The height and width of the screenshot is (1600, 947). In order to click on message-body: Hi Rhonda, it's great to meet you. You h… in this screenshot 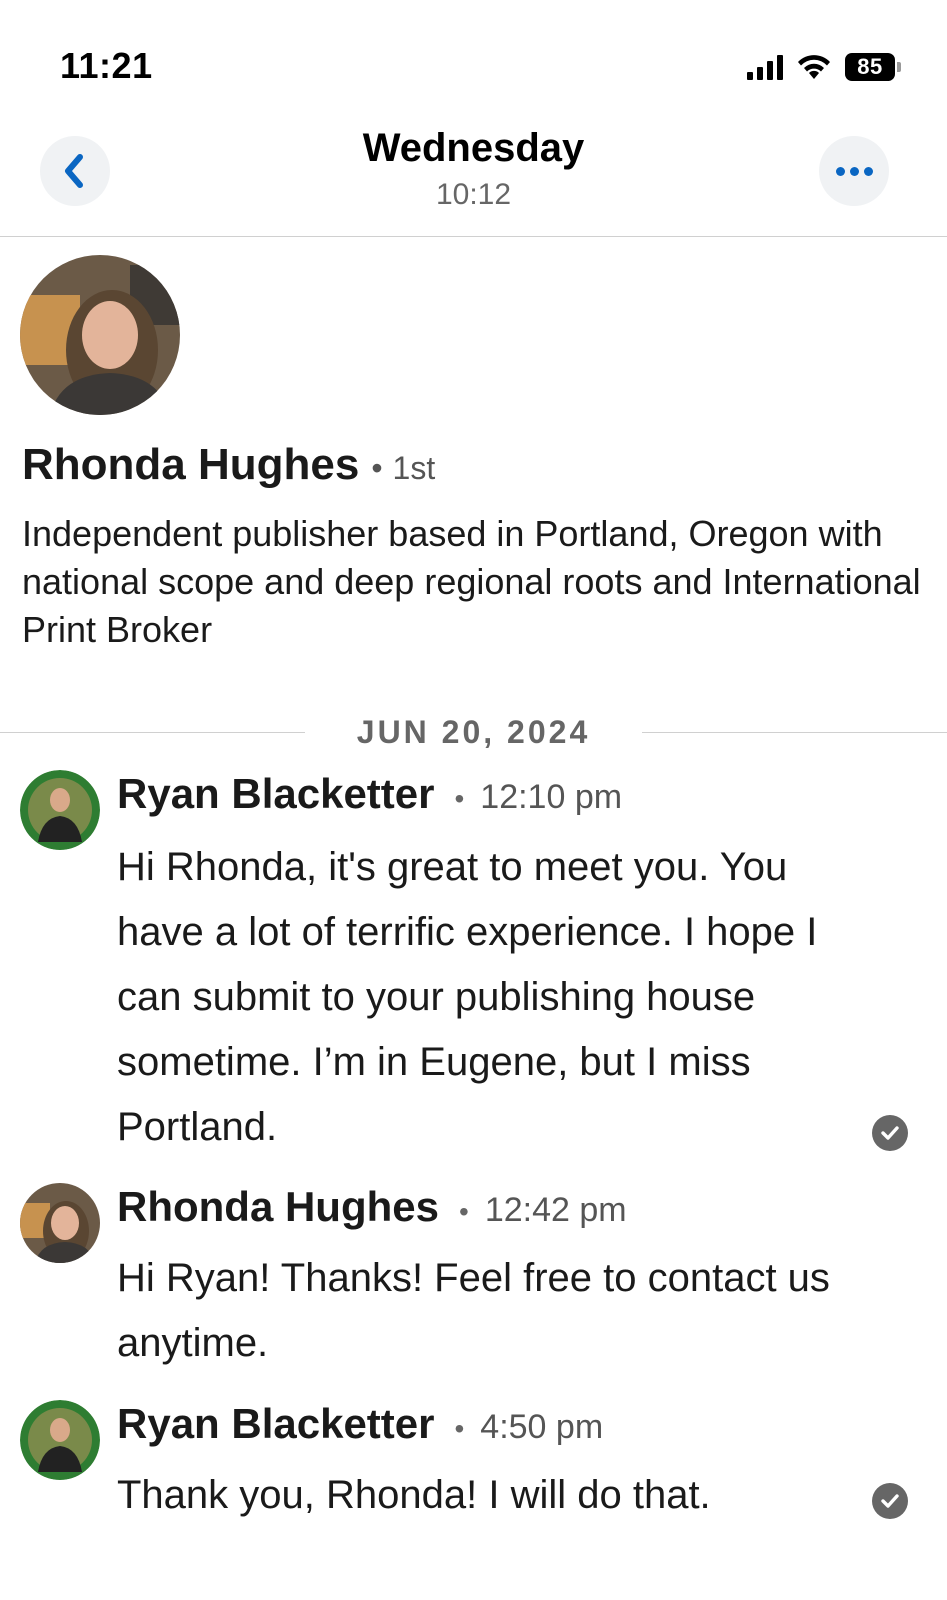, I will do `click(467, 997)`.